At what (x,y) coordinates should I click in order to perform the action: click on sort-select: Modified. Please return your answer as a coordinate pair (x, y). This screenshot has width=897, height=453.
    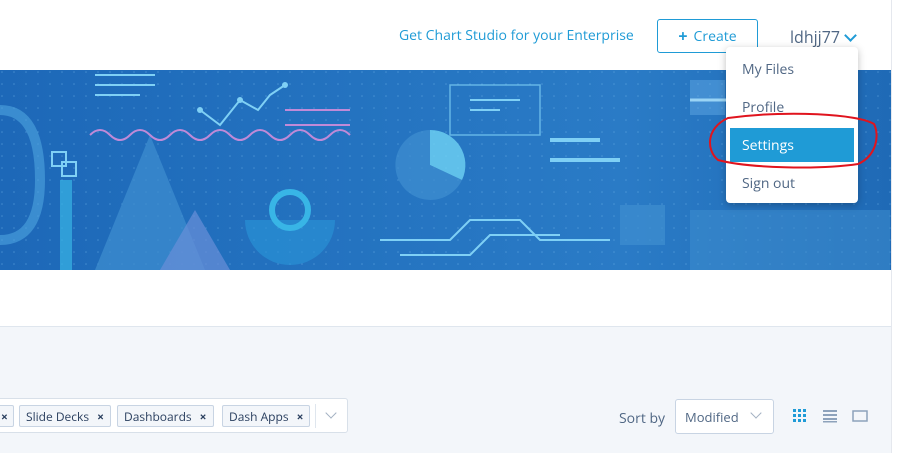
    Looking at the image, I should click on (724, 416).